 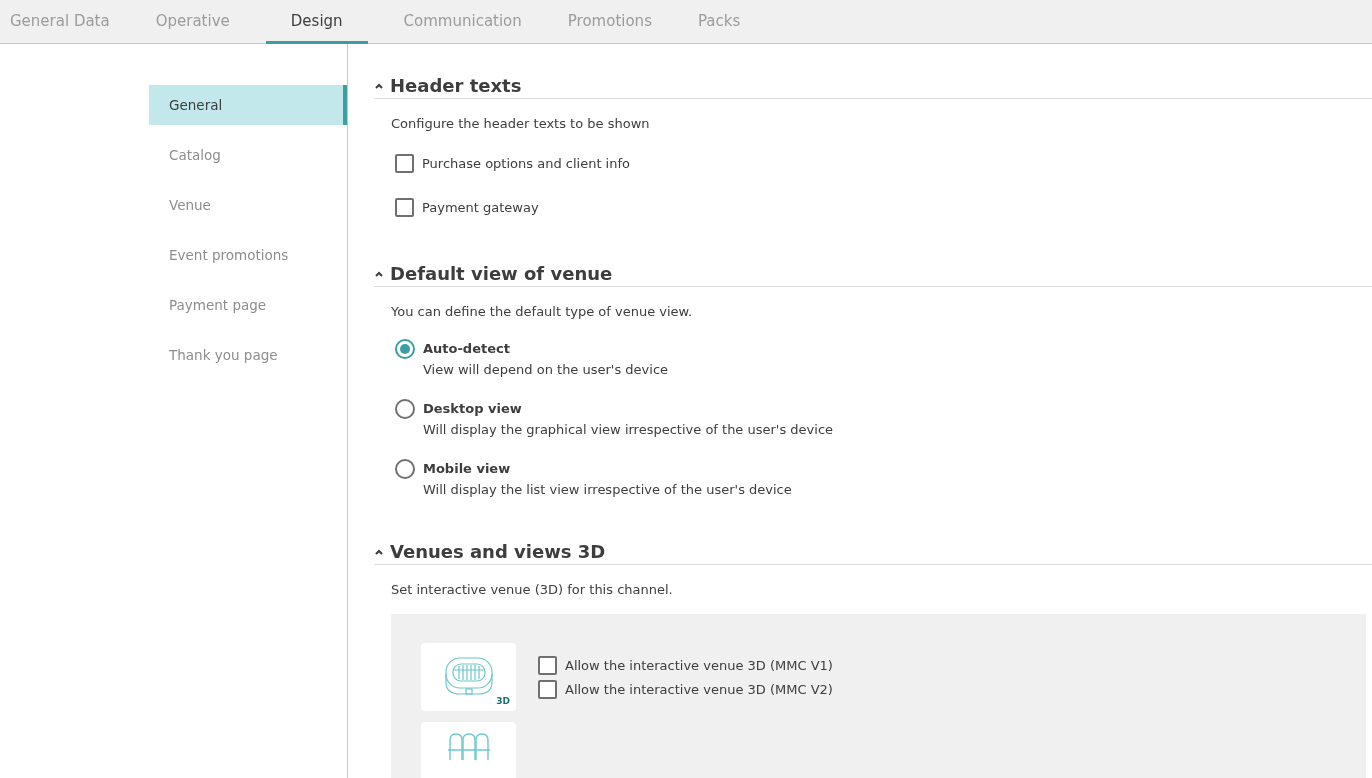 What do you see at coordinates (521, 123) in the screenshot?
I see `section-description: Configure the header texts to be shown` at bounding box center [521, 123].